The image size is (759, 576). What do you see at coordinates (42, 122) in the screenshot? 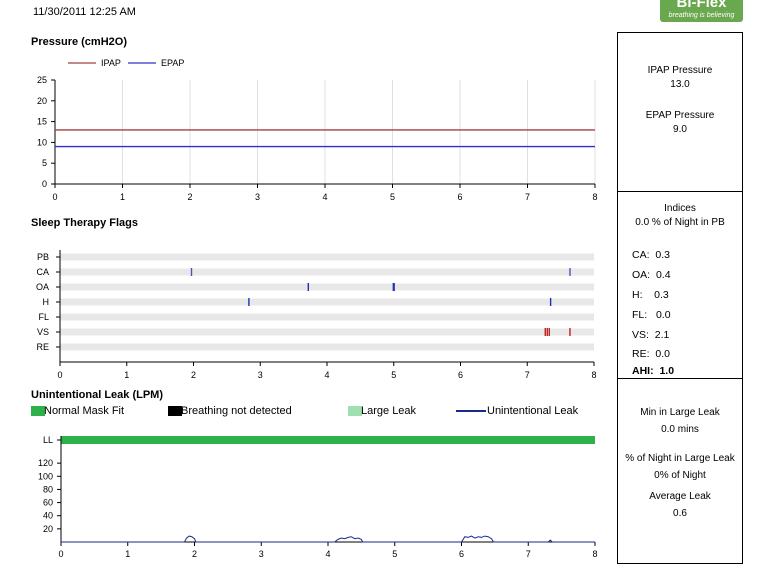
I see `y-tick-label: 15` at bounding box center [42, 122].